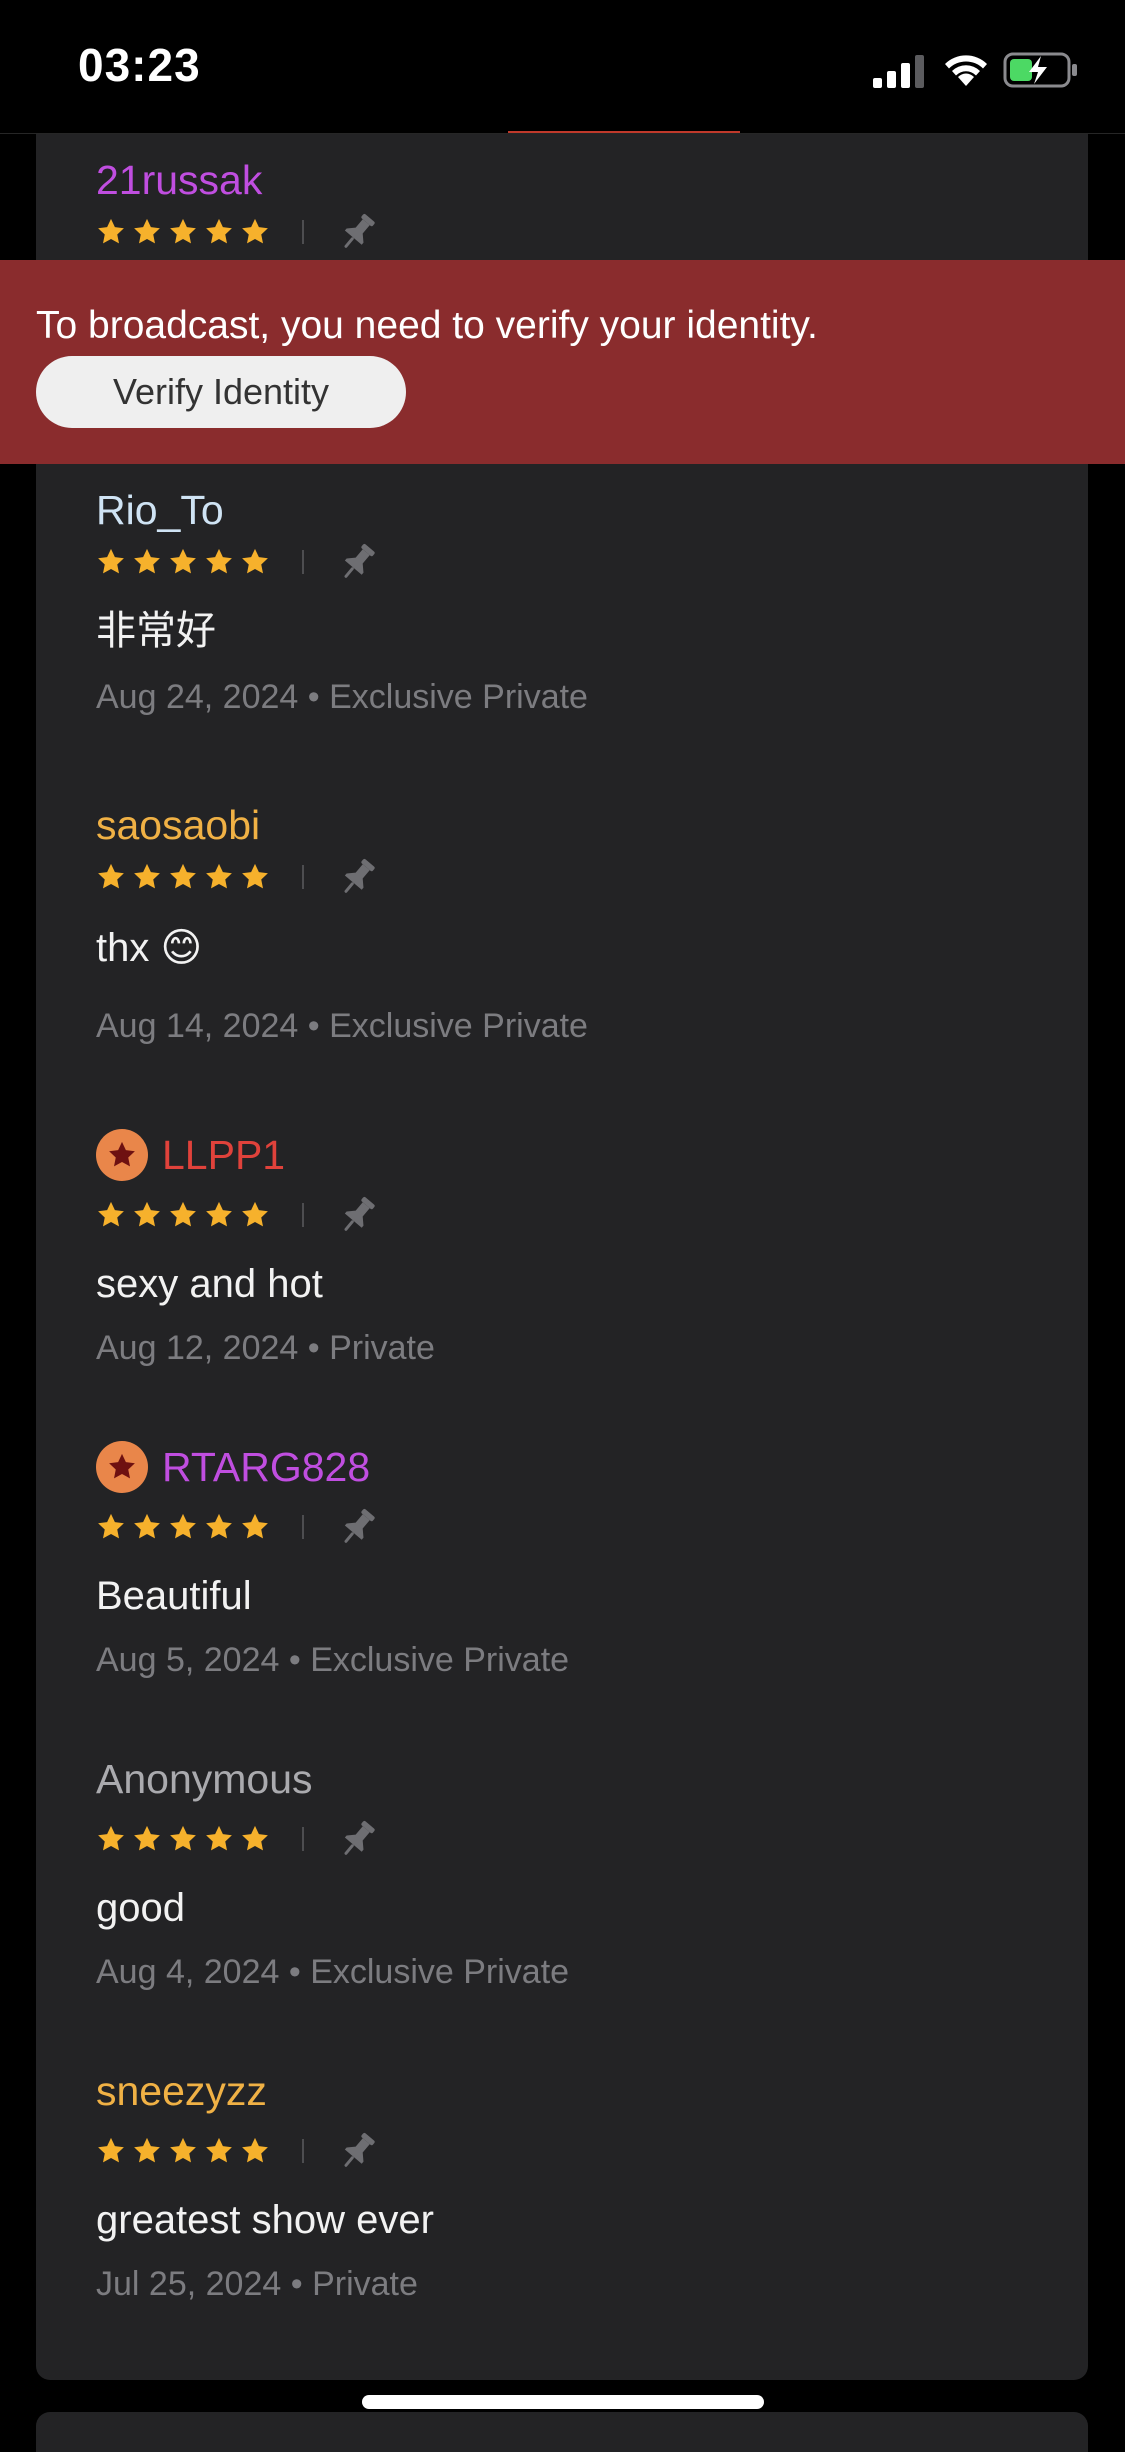  Describe the element at coordinates (197, 1026) in the screenshot. I see `review-date: Aug 14, 2024` at that location.